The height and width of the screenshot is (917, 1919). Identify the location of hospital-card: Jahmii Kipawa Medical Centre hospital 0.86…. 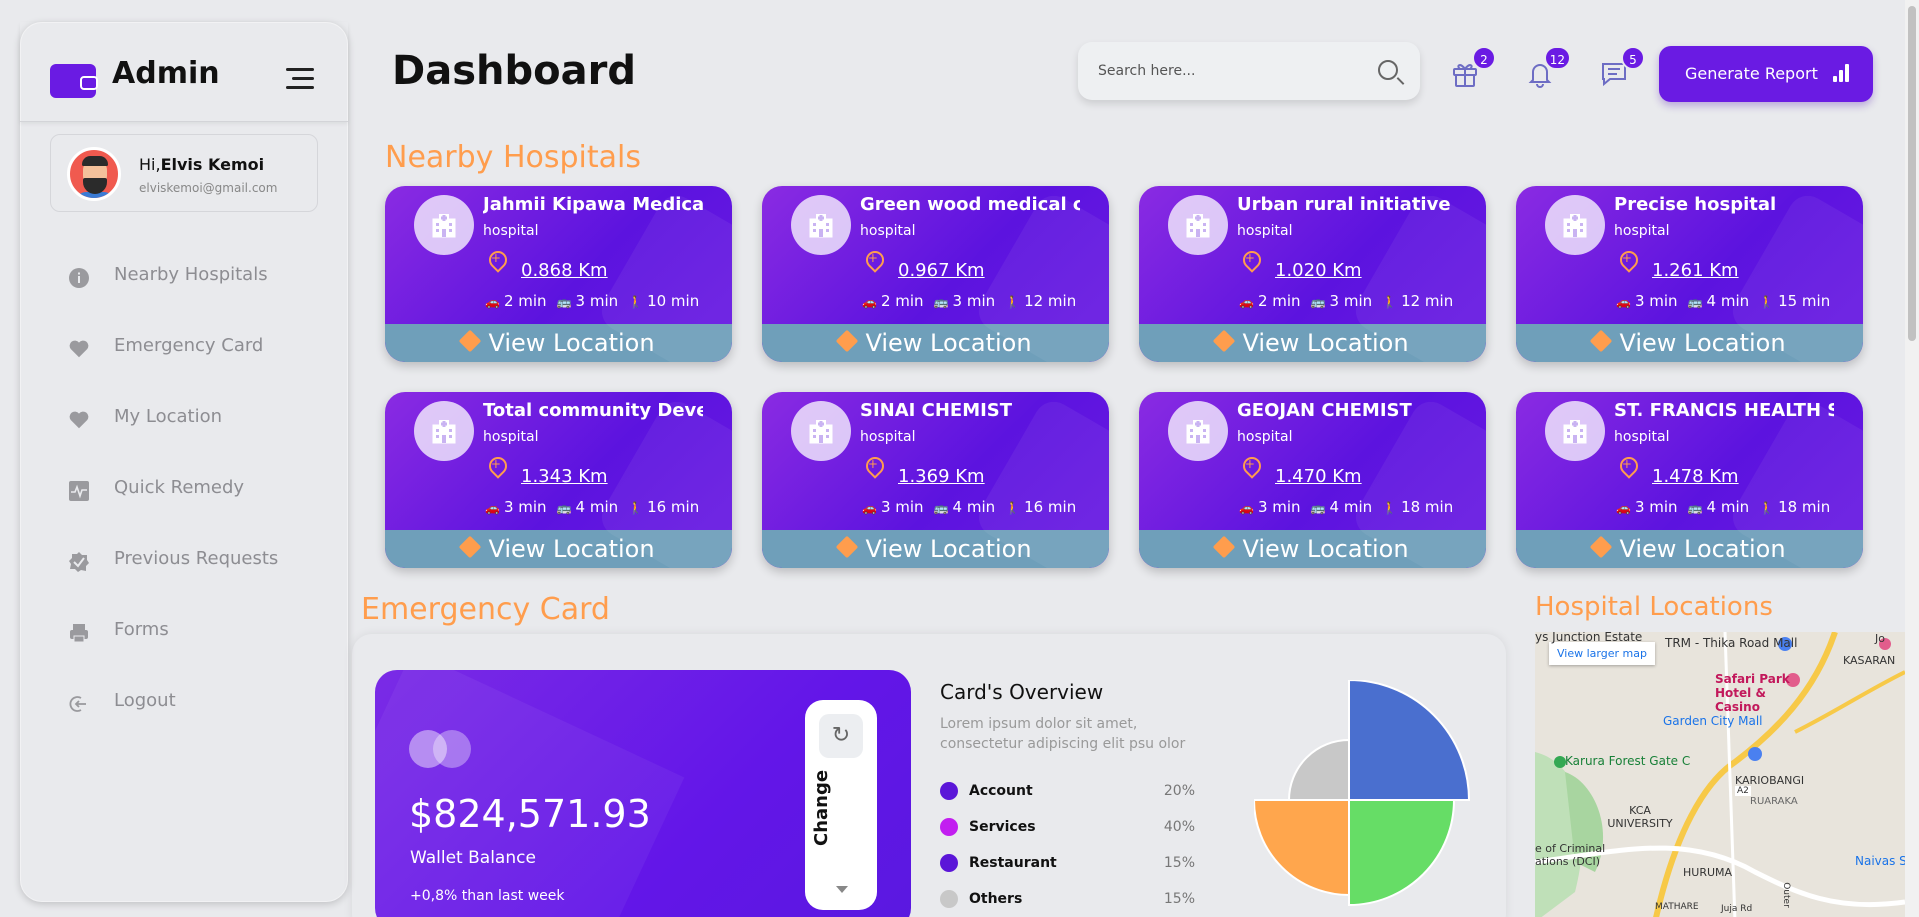
(558, 274).